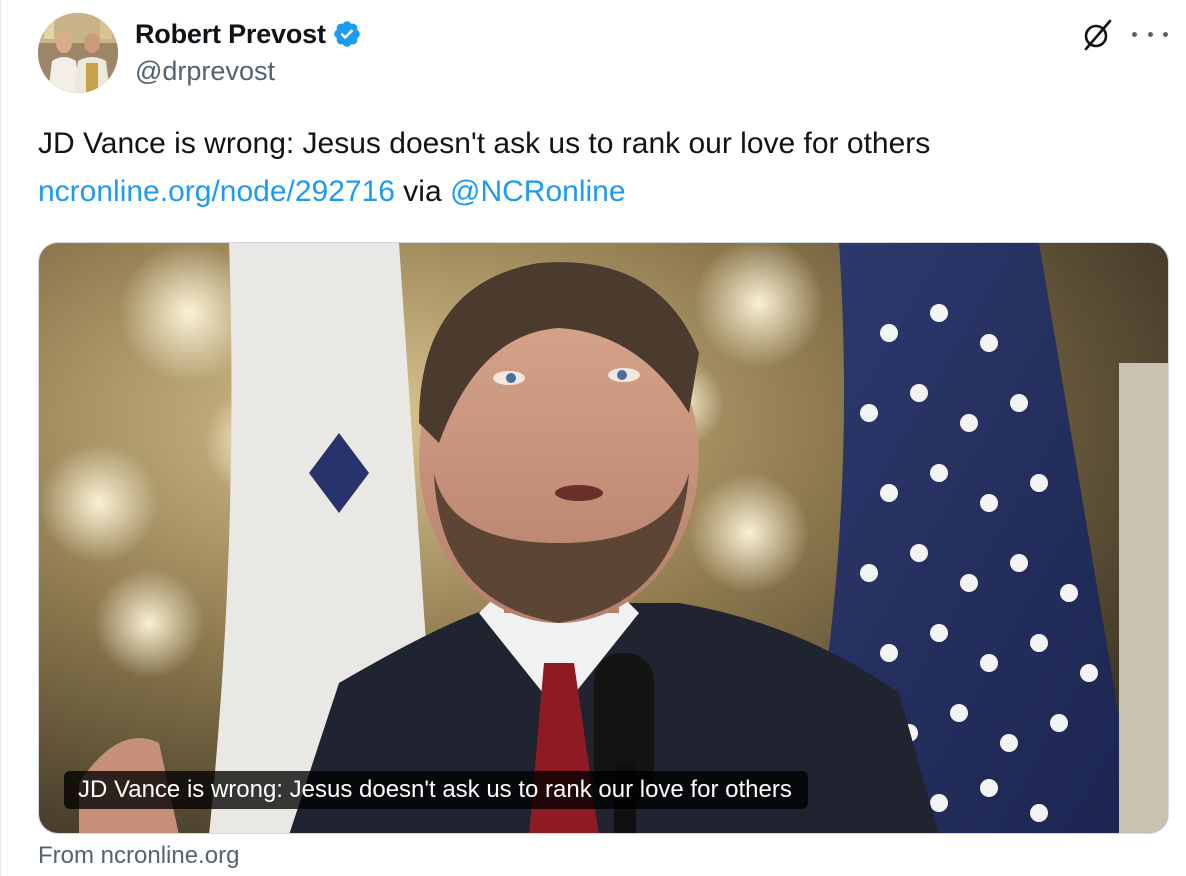 The image size is (1186, 876). I want to click on author-display-name: Robert Prevost, so click(230, 34).